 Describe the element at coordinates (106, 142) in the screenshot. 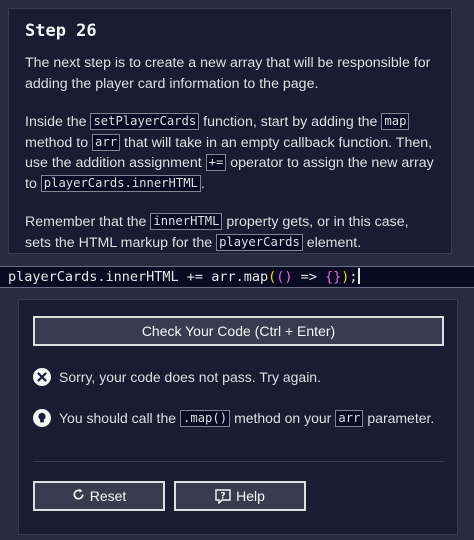

I see `code-arr: arr` at that location.